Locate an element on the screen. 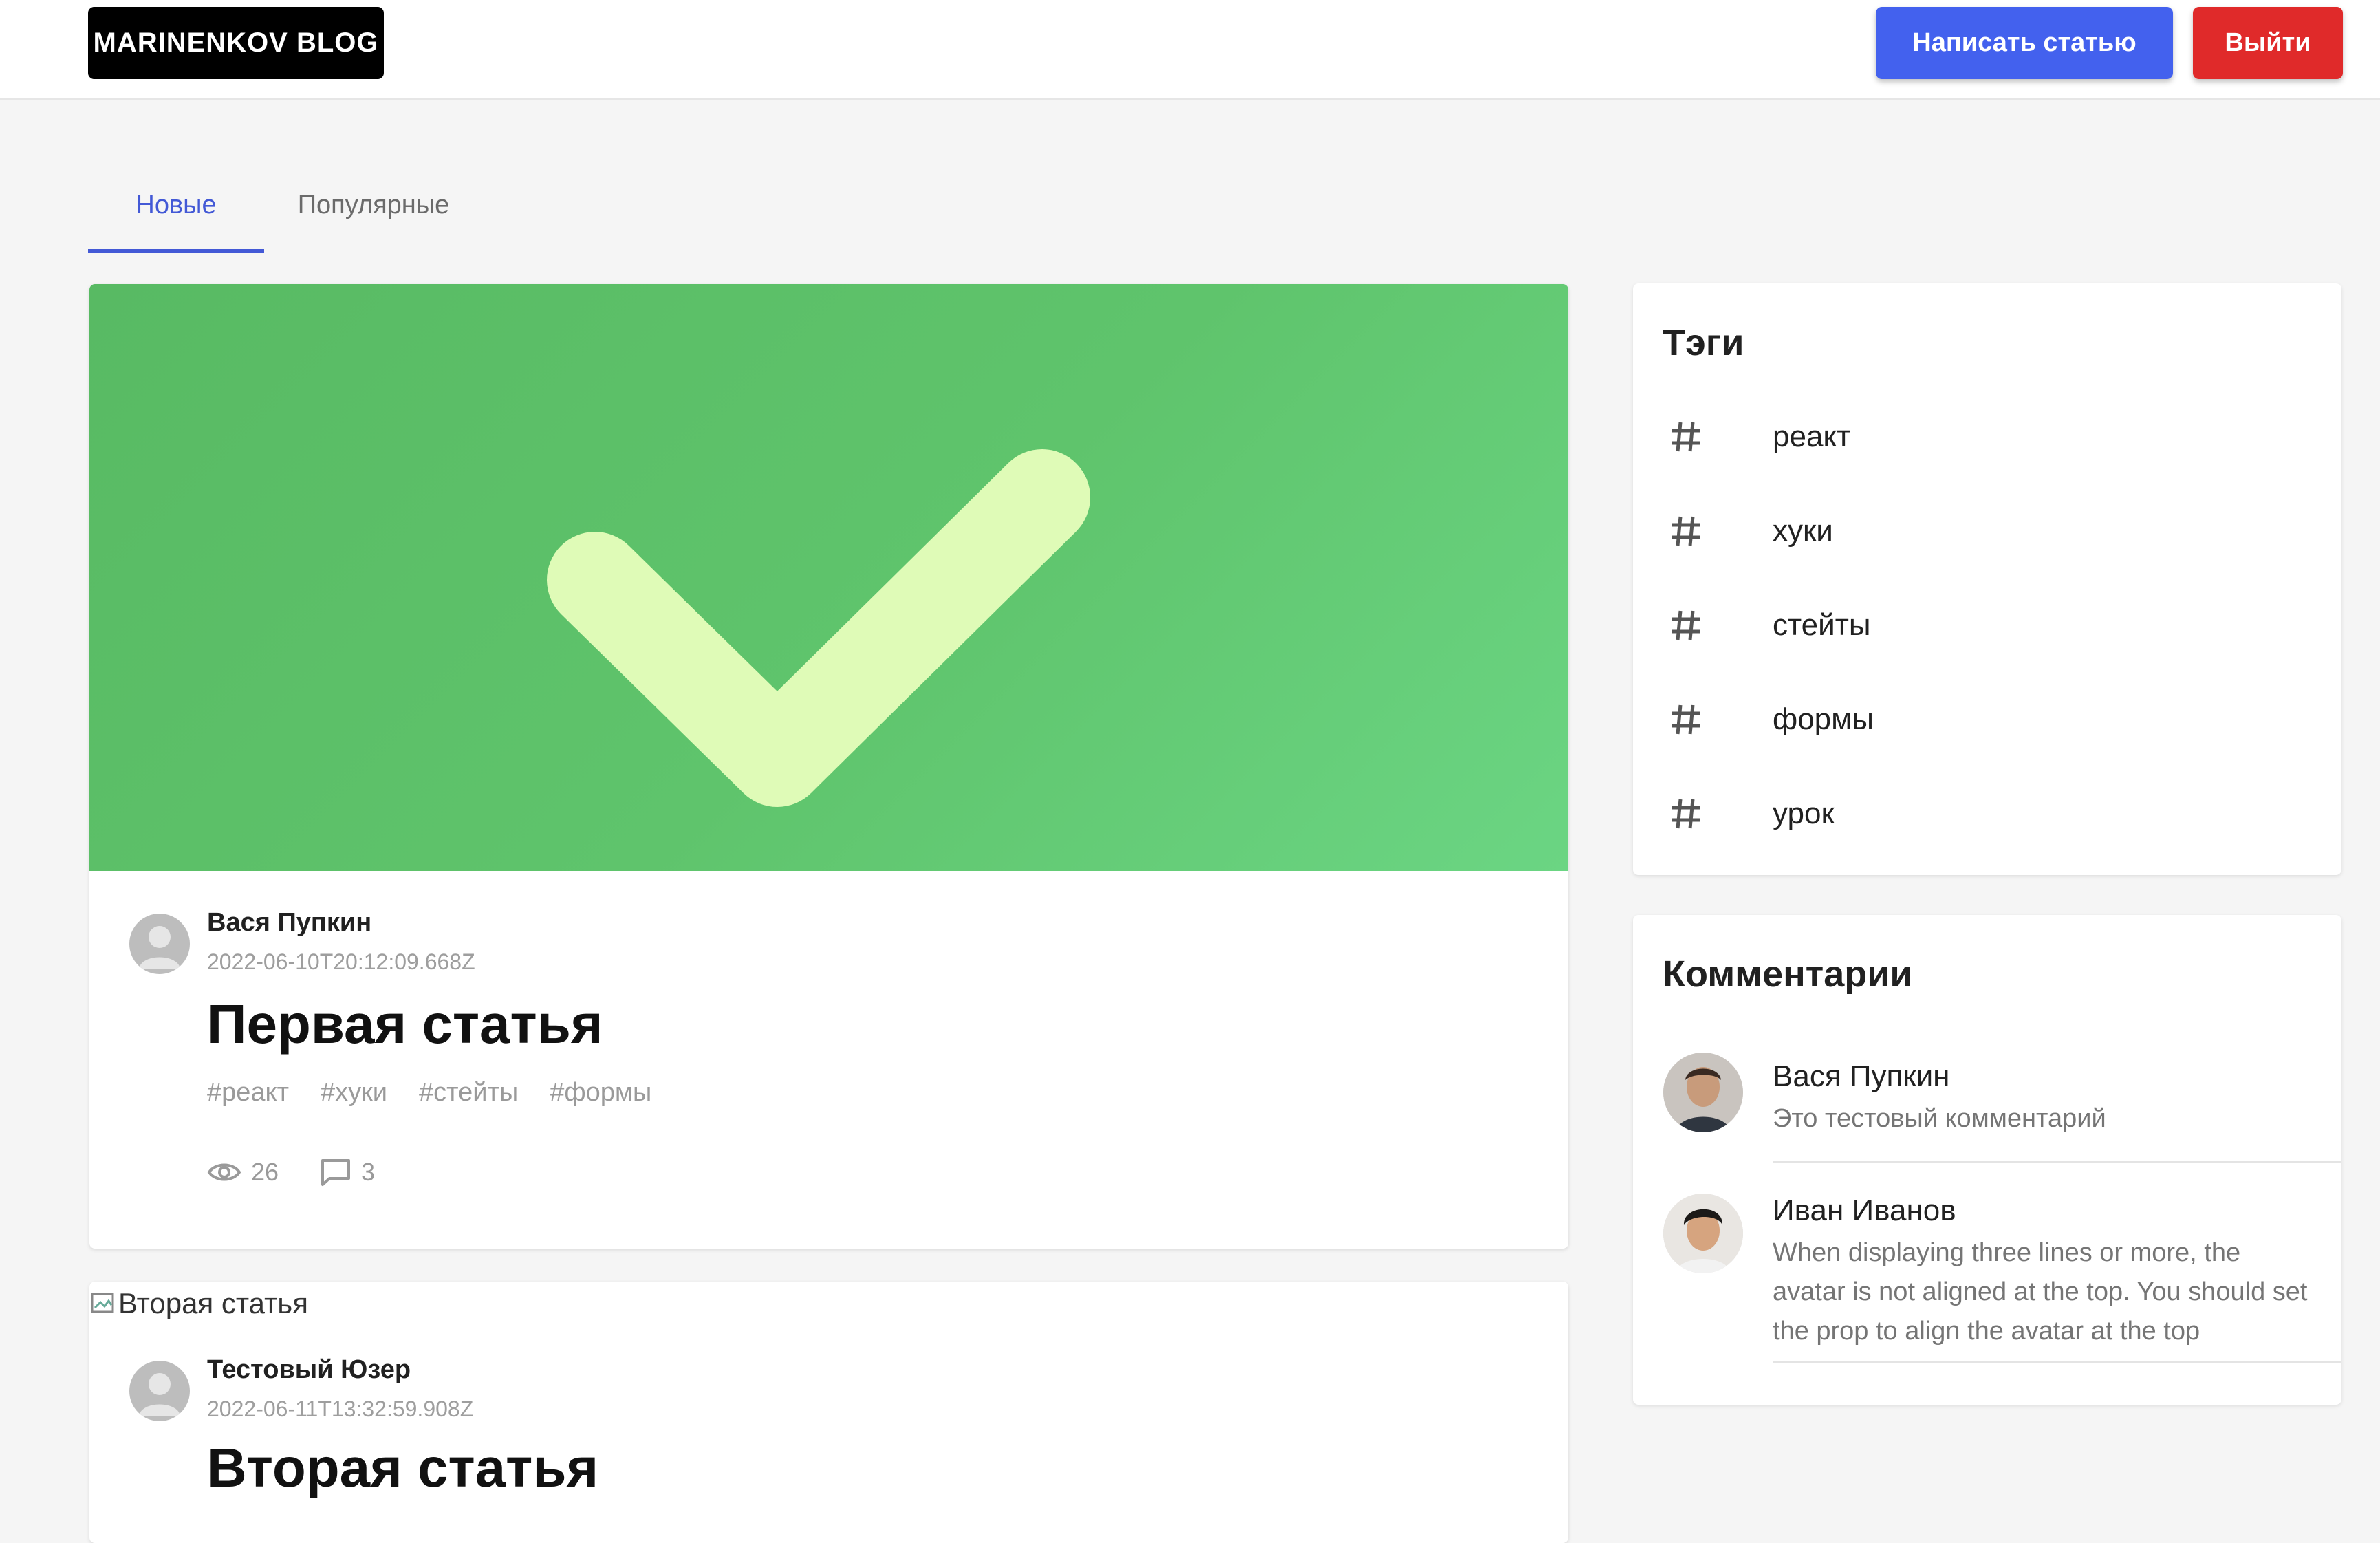 The width and height of the screenshot is (2380, 1543). tag-label: урок is located at coordinates (1804, 813).